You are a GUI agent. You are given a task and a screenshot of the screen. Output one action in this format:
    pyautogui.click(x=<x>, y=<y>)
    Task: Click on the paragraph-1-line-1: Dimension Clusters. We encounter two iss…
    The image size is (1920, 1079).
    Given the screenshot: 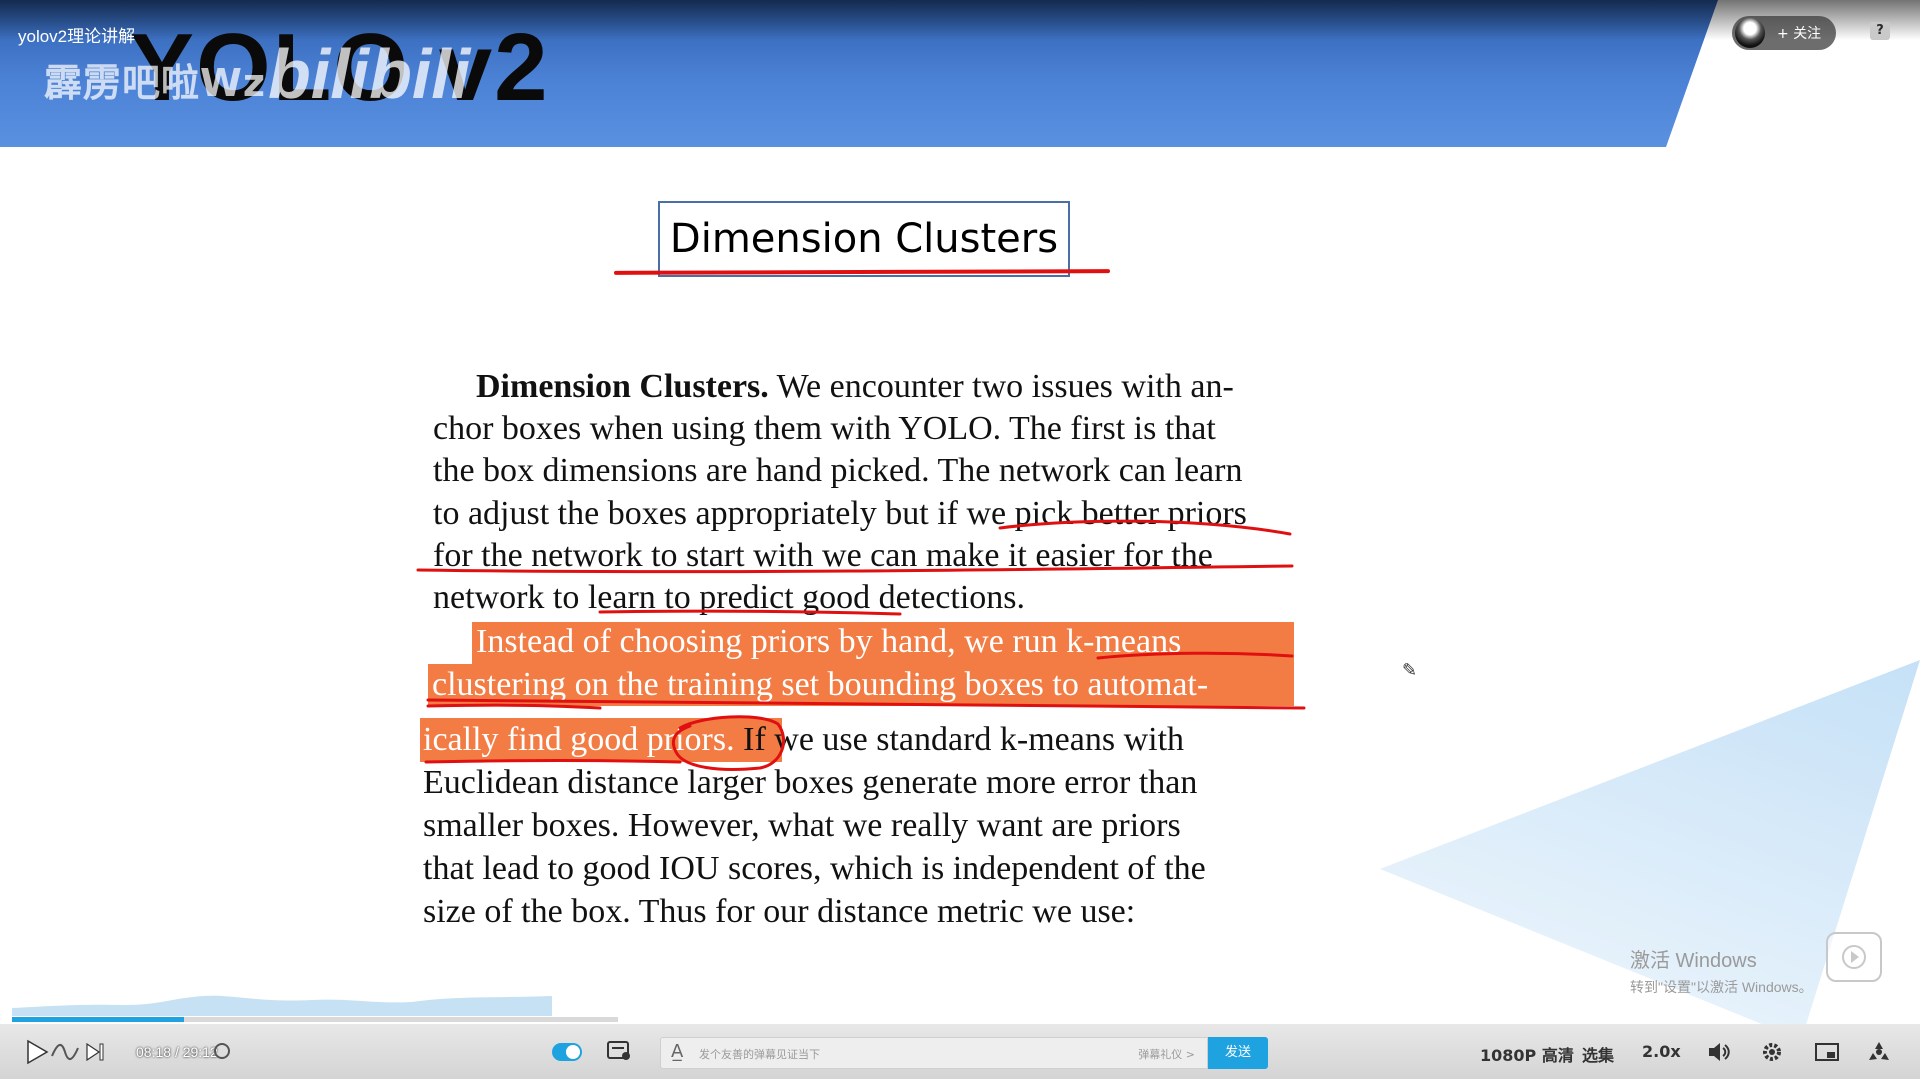 What is the action you would take?
    pyautogui.click(x=855, y=387)
    